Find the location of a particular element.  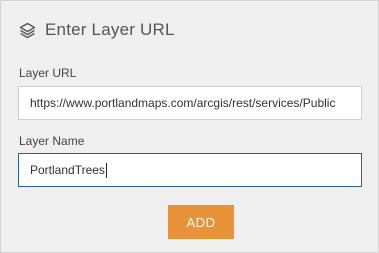

add-button: ADD is located at coordinates (201, 222).